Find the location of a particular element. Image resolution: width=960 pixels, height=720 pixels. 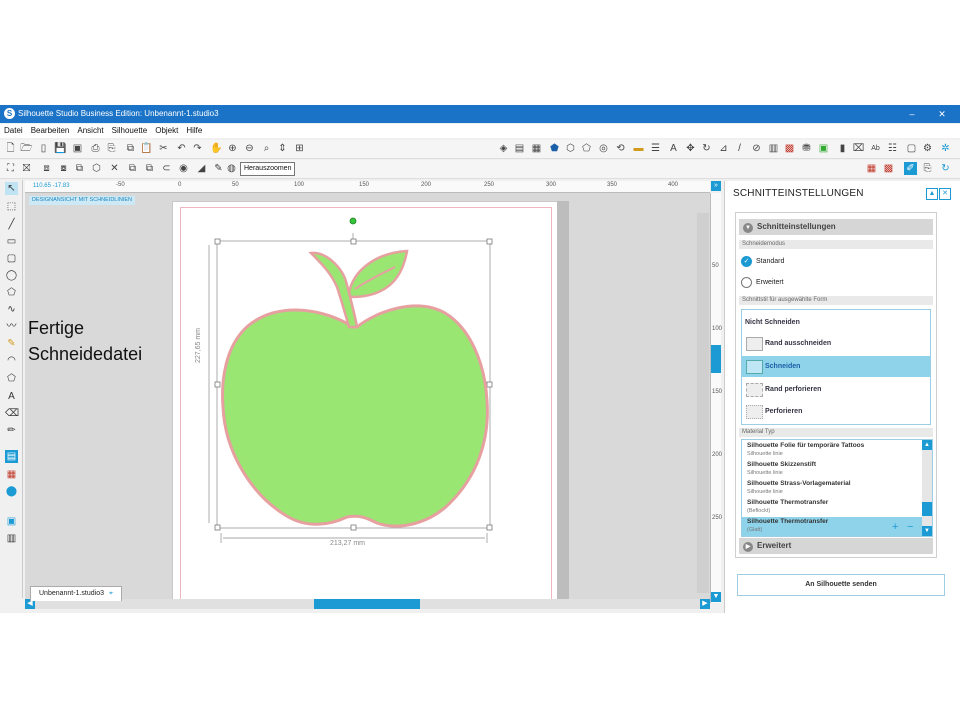

cut-option-cut: Schneiden is located at coordinates (836, 366).